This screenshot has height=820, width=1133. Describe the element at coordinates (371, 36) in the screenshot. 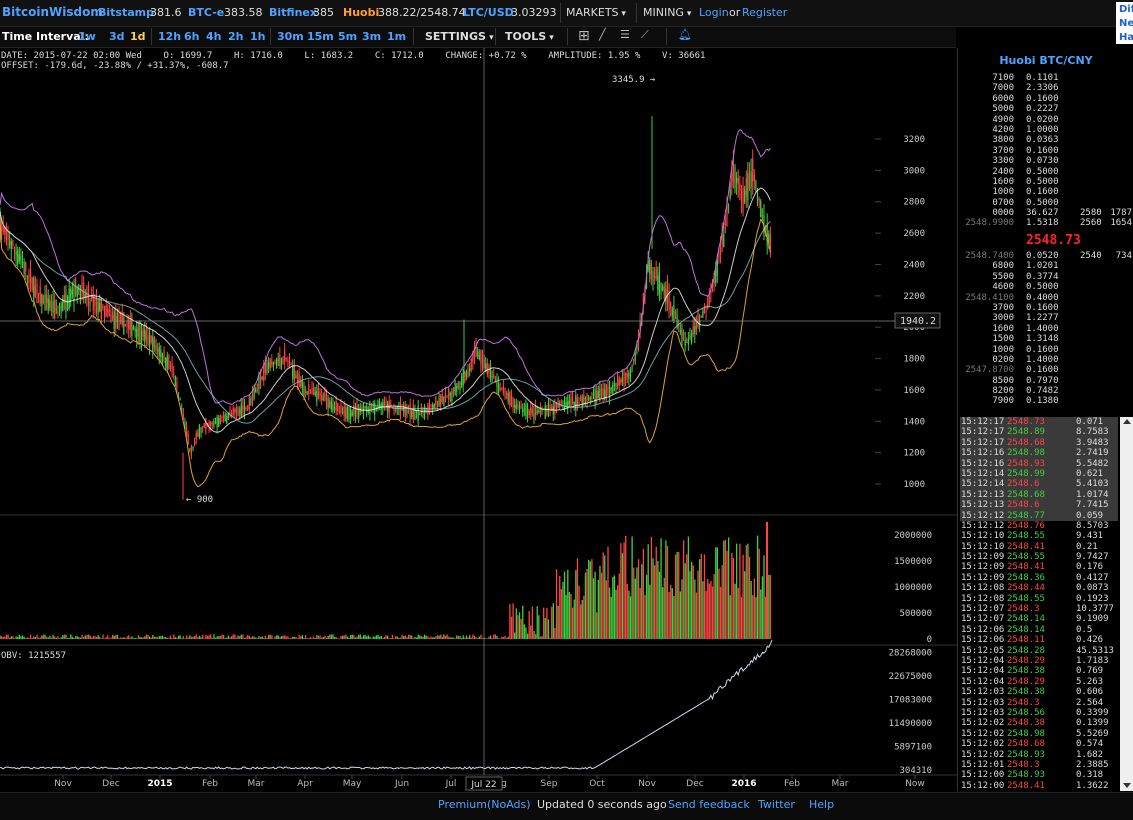

I see `interval-3m: 3m` at that location.